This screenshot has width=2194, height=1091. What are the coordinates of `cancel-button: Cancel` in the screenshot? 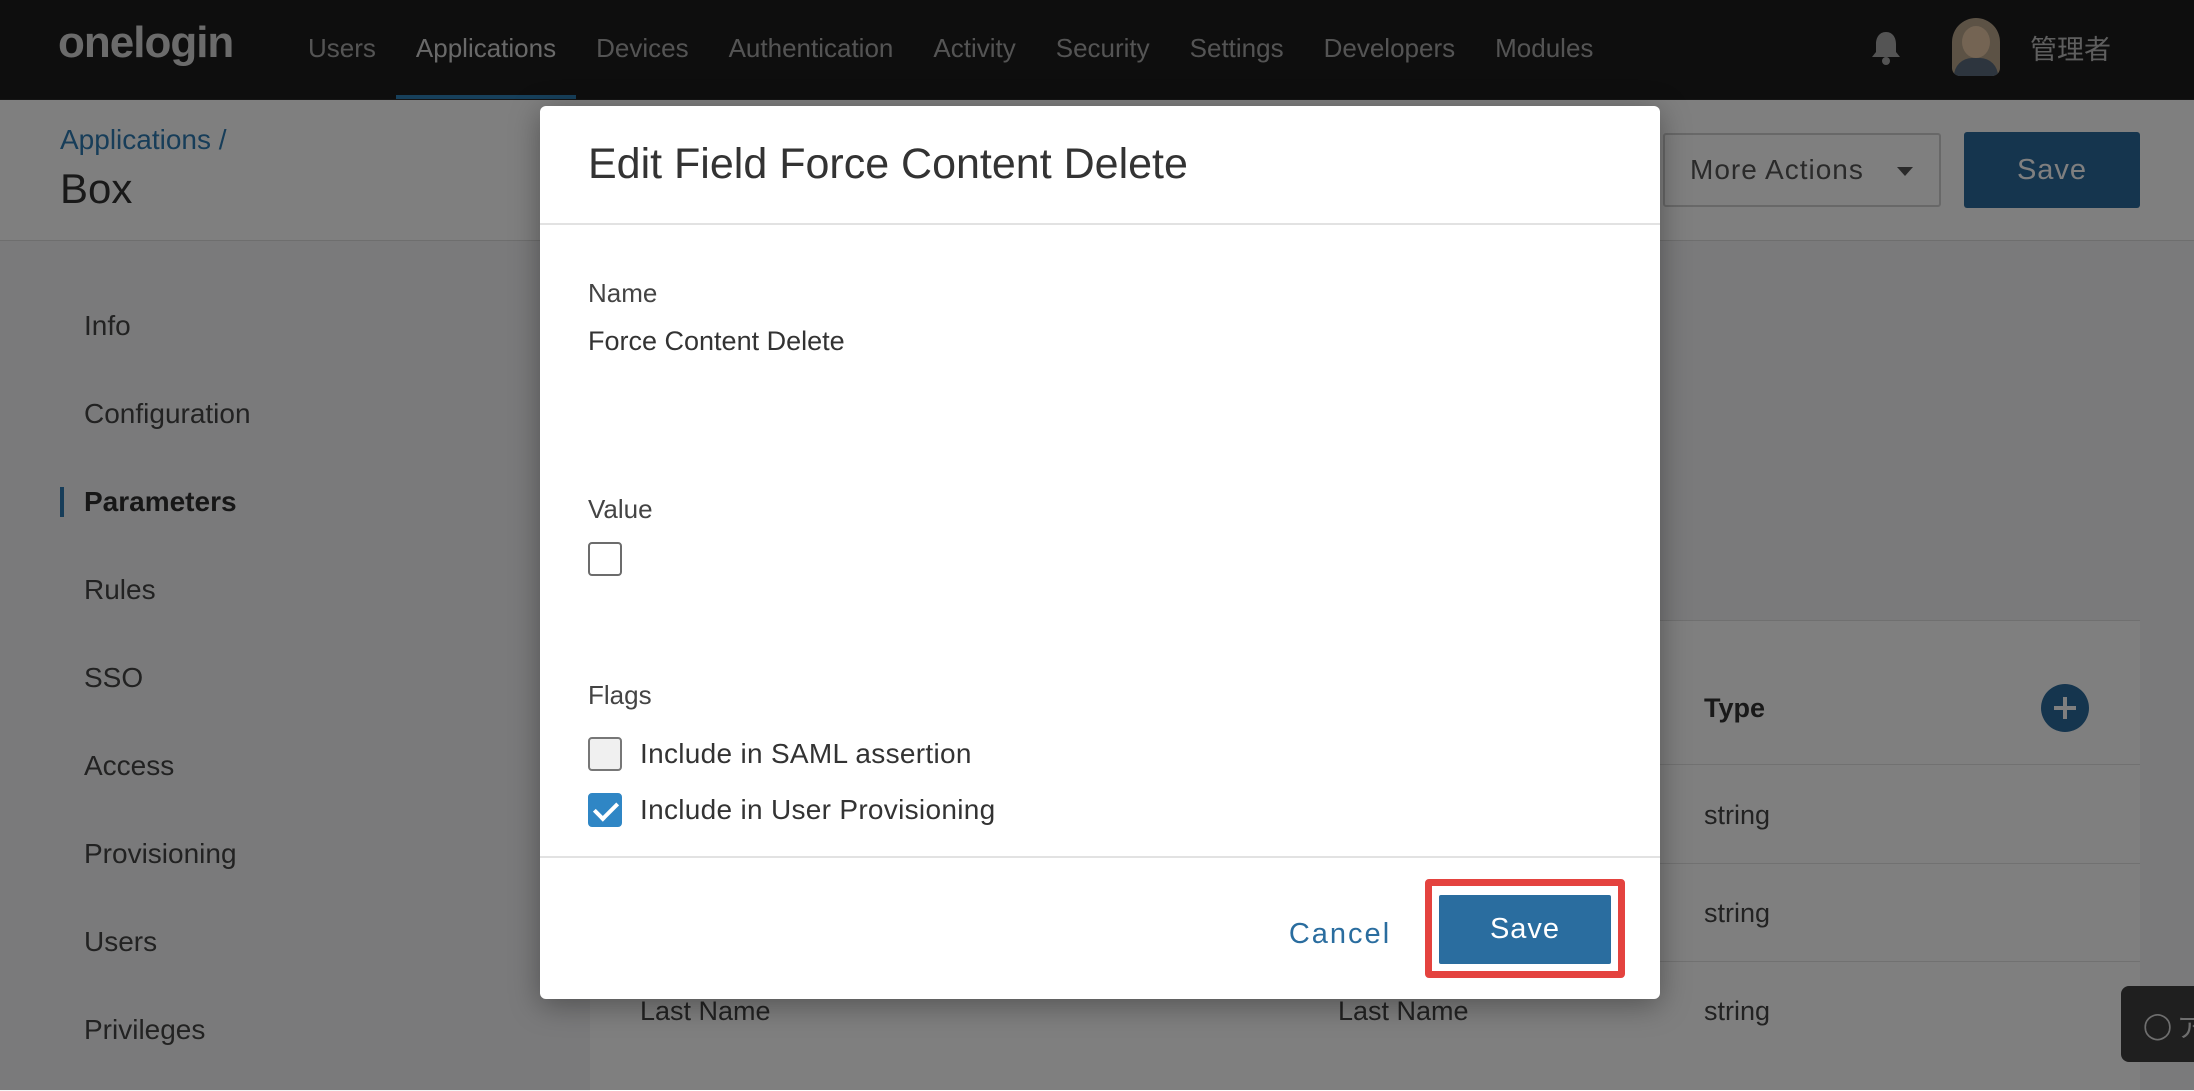 It's located at (1340, 934).